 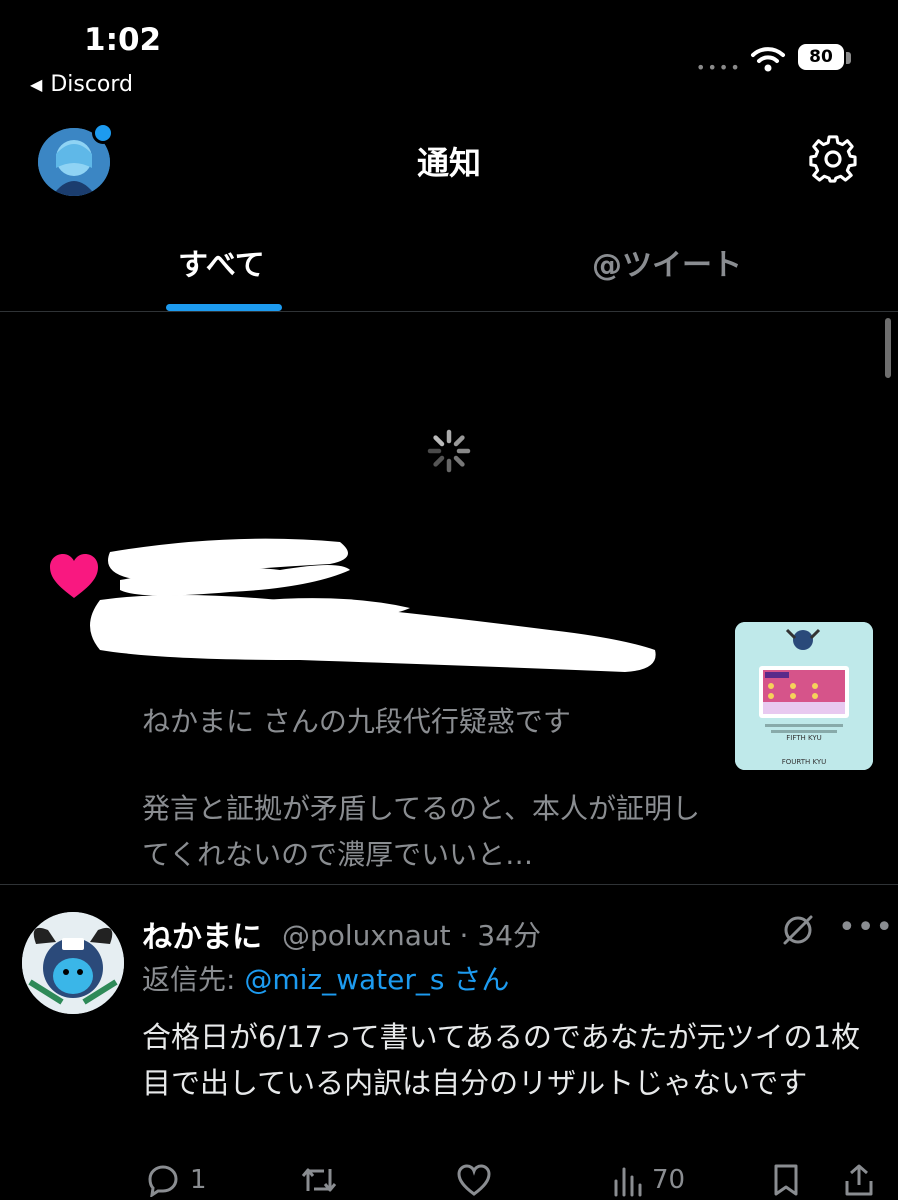 What do you see at coordinates (224, 307) in the screenshot?
I see `active-tab-indicator` at bounding box center [224, 307].